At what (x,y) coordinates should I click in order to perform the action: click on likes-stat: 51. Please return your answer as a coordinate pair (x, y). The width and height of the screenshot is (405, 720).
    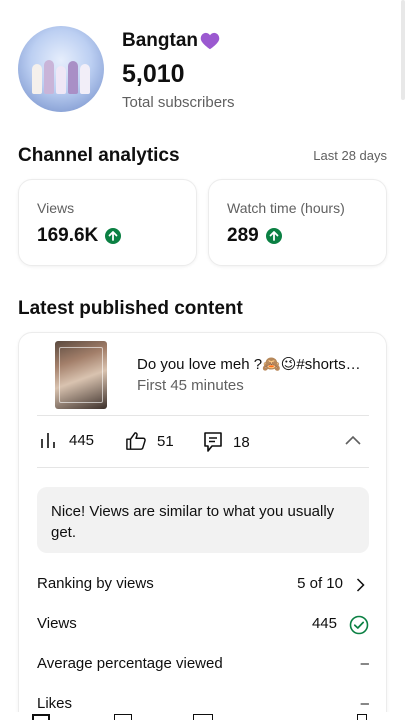
    Looking at the image, I should click on (149, 441).